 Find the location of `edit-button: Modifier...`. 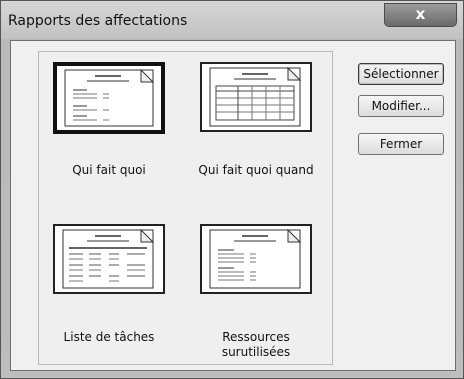

edit-button: Modifier... is located at coordinates (401, 106).